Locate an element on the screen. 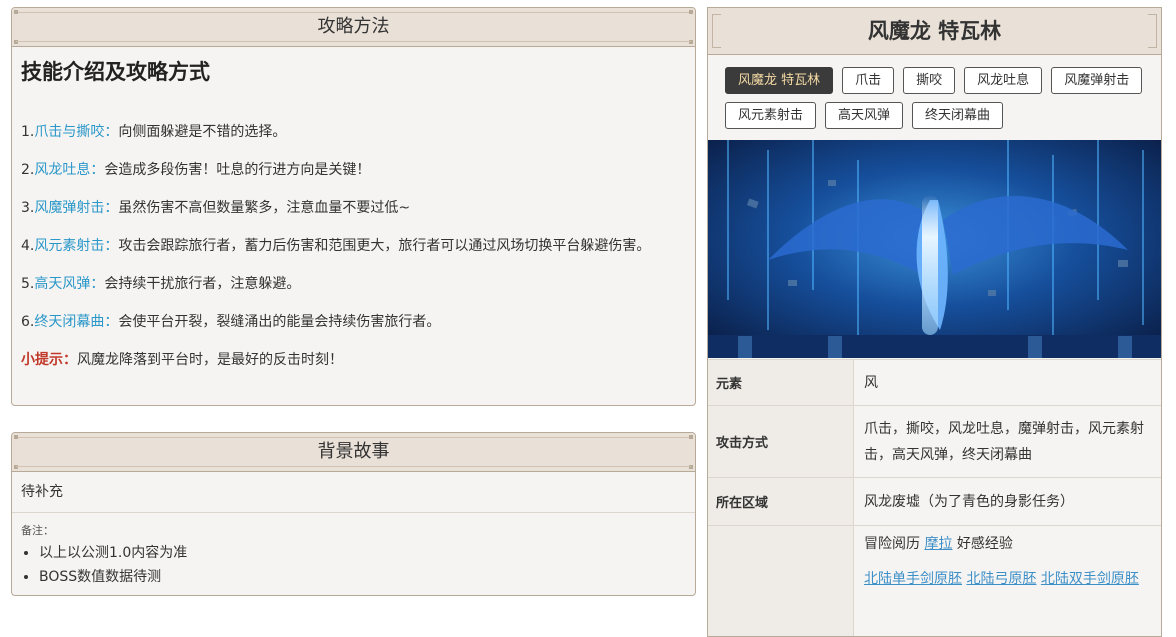 The image size is (1176, 637). strategy-title: 技能介绍及攻略方式 is located at coordinates (115, 72).